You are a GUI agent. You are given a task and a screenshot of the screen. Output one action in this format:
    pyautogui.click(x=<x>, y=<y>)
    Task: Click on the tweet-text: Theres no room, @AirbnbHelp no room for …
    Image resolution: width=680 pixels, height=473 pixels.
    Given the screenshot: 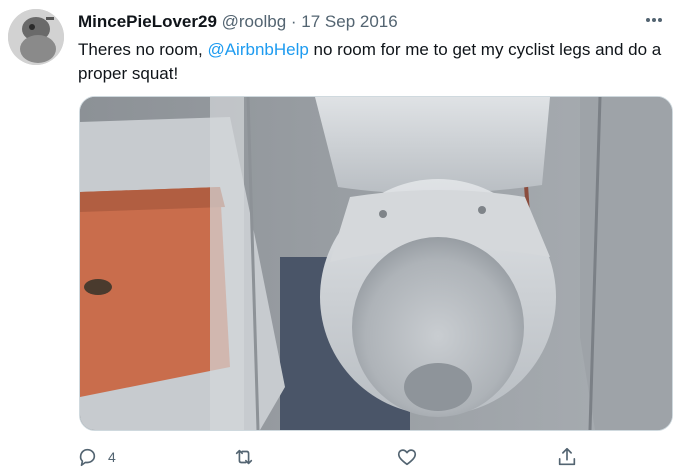 What is the action you would take?
    pyautogui.click(x=373, y=62)
    